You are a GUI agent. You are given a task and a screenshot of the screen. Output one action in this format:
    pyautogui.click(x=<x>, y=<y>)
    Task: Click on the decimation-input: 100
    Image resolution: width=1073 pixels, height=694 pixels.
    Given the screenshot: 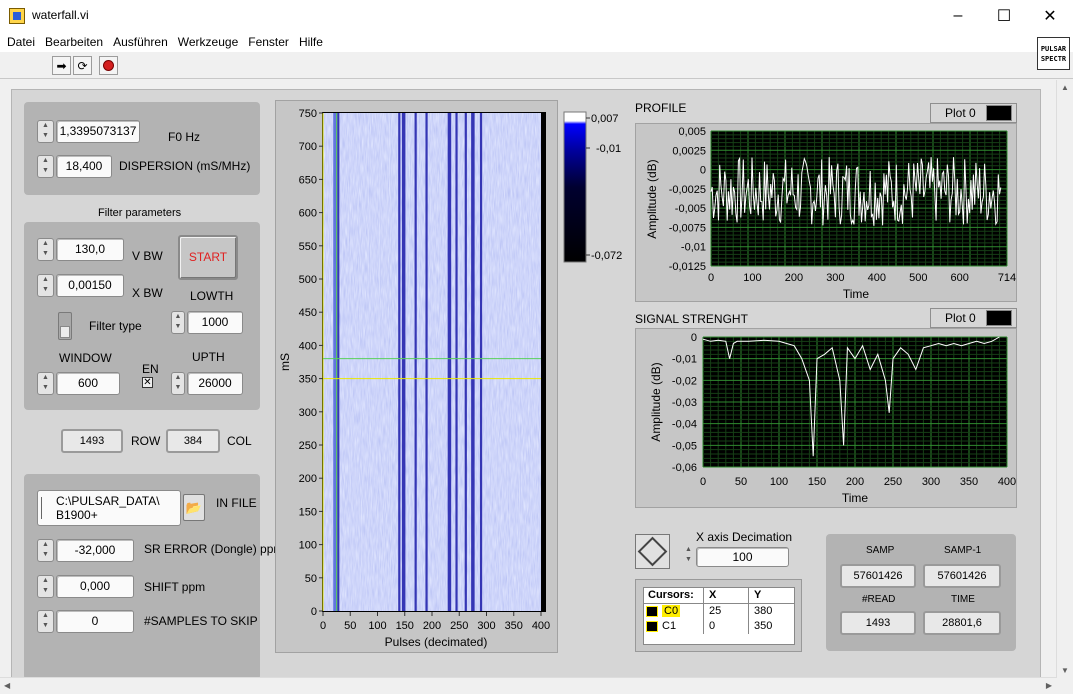 What is the action you would take?
    pyautogui.click(x=742, y=556)
    